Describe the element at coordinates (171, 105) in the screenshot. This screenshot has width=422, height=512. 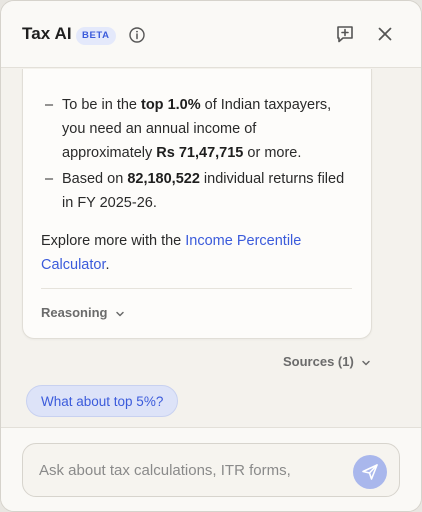
I see `bullet-bold: top 1.0%` at that location.